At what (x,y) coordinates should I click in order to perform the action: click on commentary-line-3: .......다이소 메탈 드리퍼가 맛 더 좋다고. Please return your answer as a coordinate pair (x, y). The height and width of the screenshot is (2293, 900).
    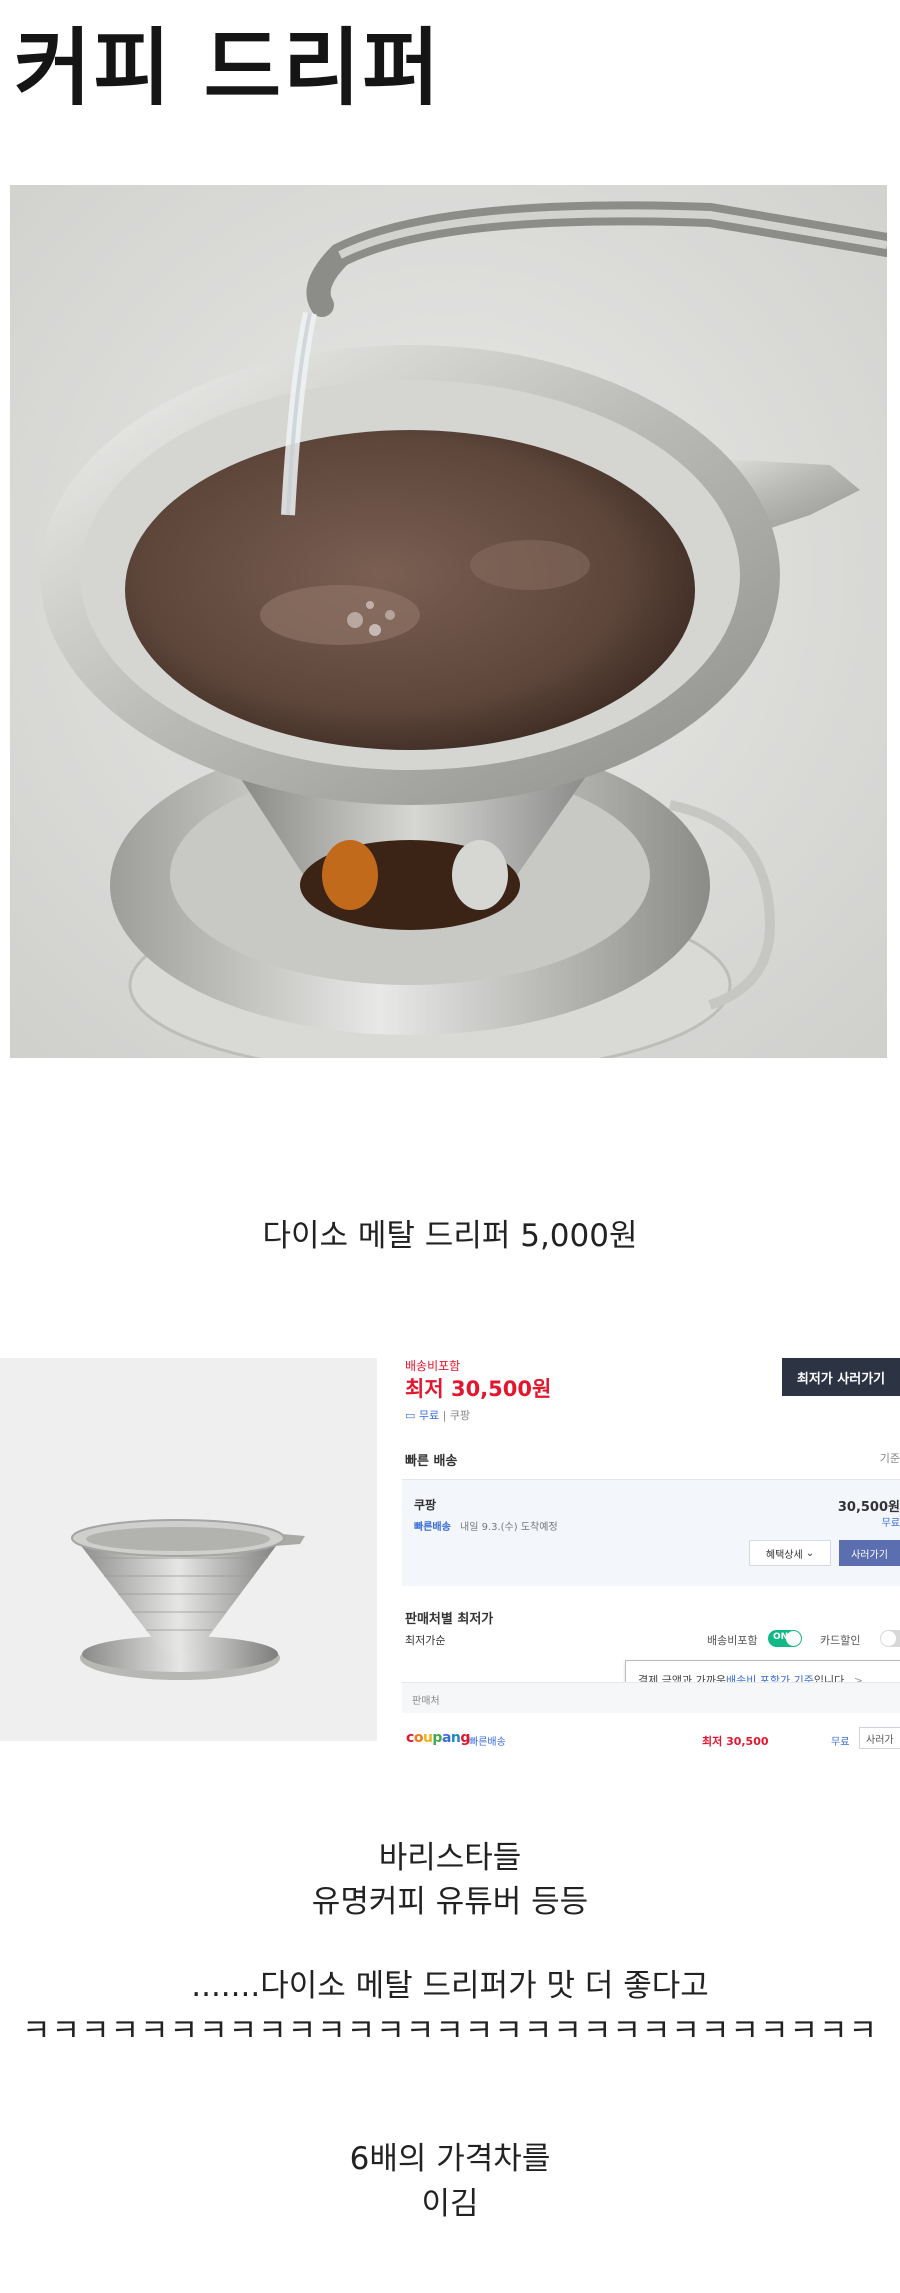
    Looking at the image, I should click on (450, 1986).